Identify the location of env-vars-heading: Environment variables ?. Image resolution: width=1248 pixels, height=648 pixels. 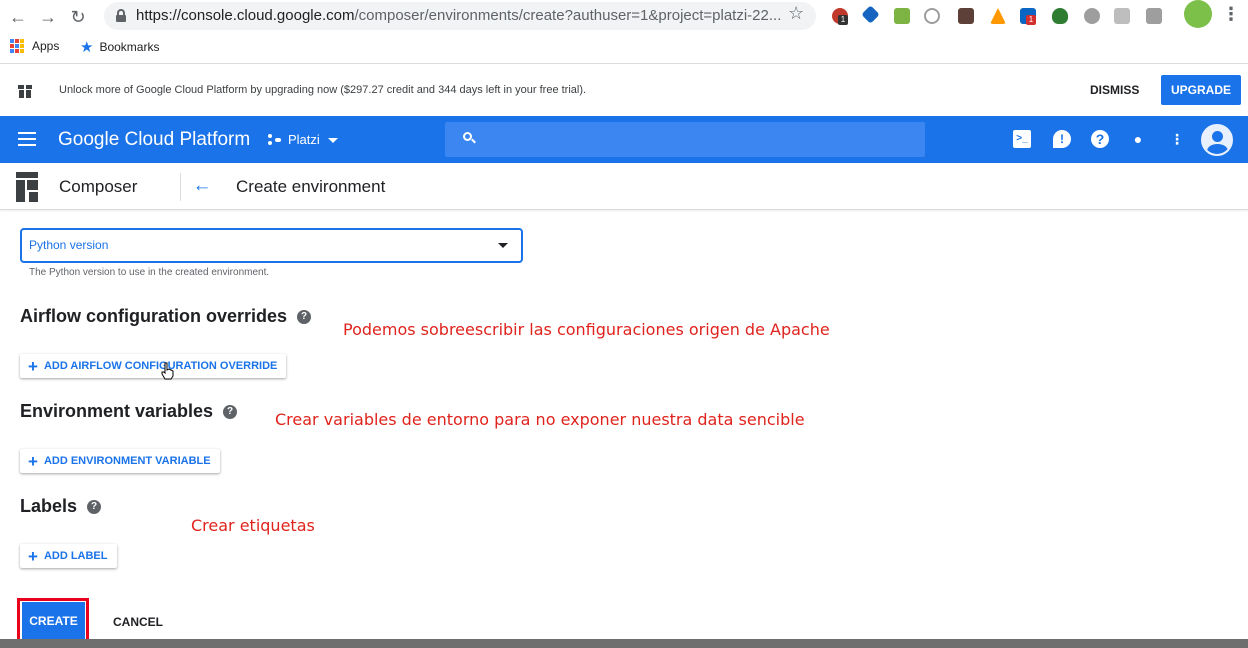
(129, 411).